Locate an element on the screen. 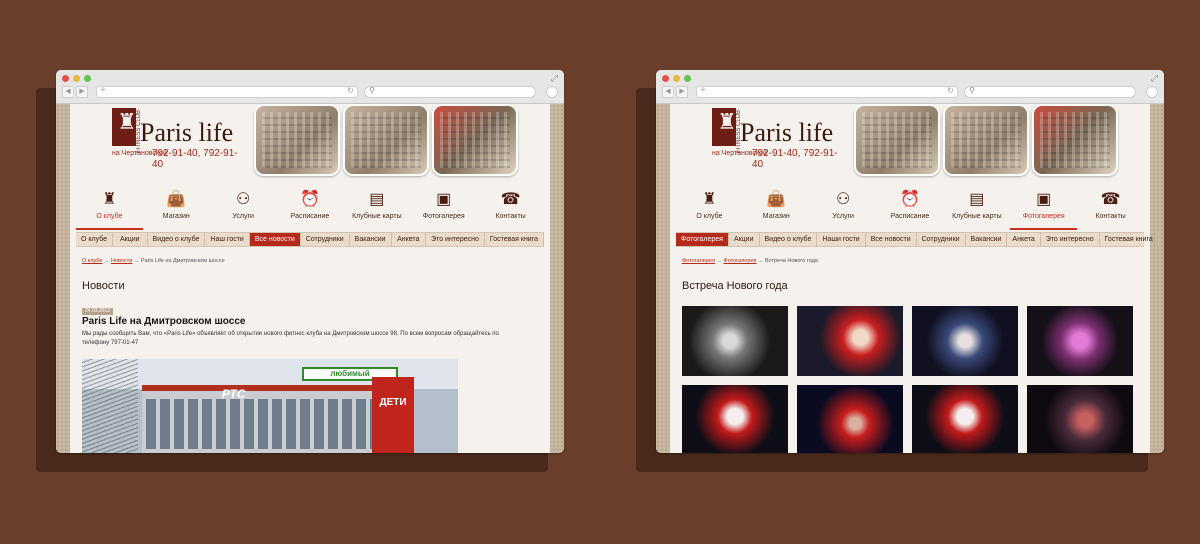 The height and width of the screenshot is (544, 1200). subnav-item: О клубе is located at coordinates (95, 239).